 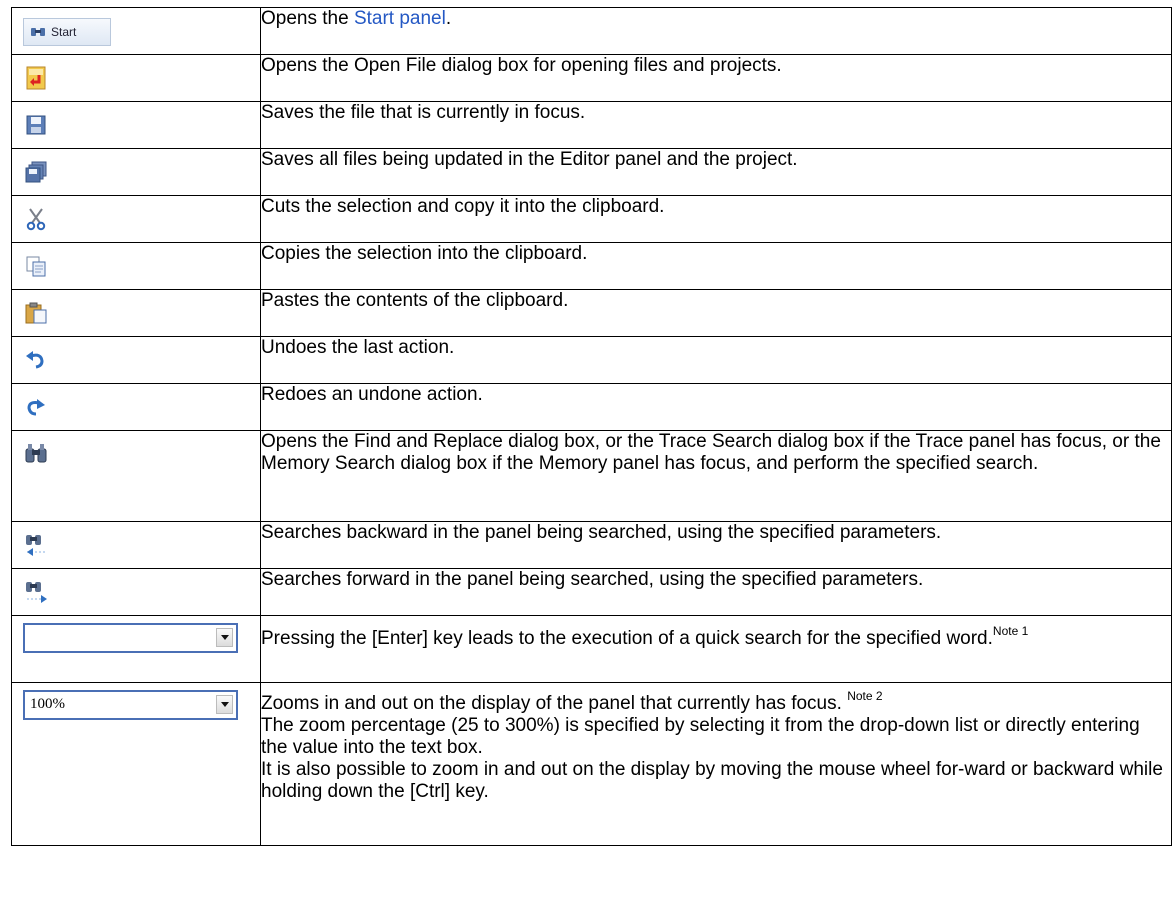 I want to click on table-row: Pastes the contents of the clipboard., so click(x=591, y=313).